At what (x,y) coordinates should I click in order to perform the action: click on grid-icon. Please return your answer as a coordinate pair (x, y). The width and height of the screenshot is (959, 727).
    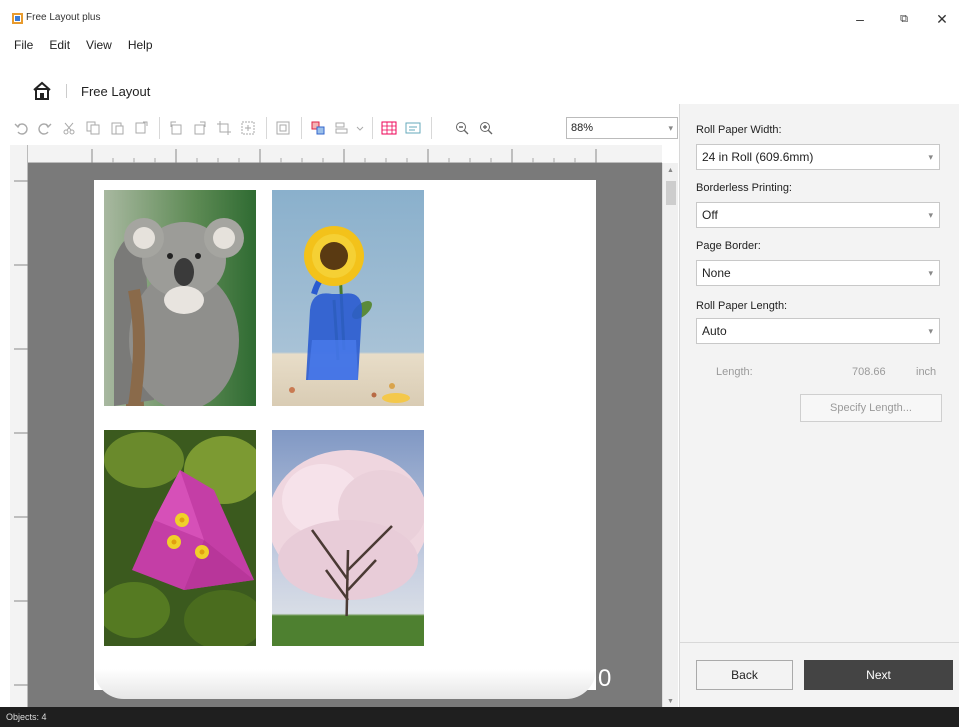
    Looking at the image, I should click on (389, 128).